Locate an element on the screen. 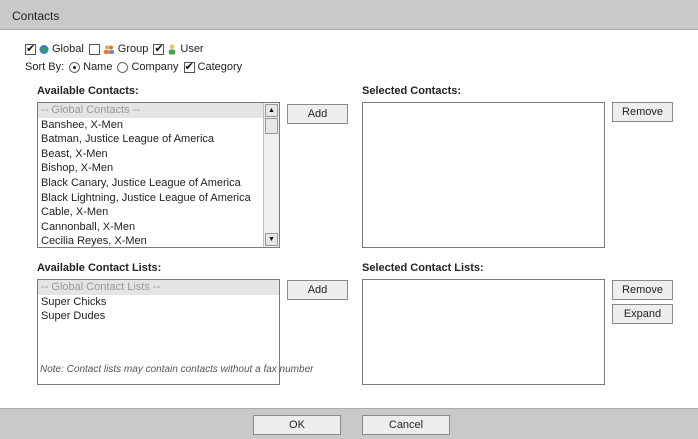 This screenshot has width=698, height=439. filter-row: Global Group User is located at coordinates (117, 49).